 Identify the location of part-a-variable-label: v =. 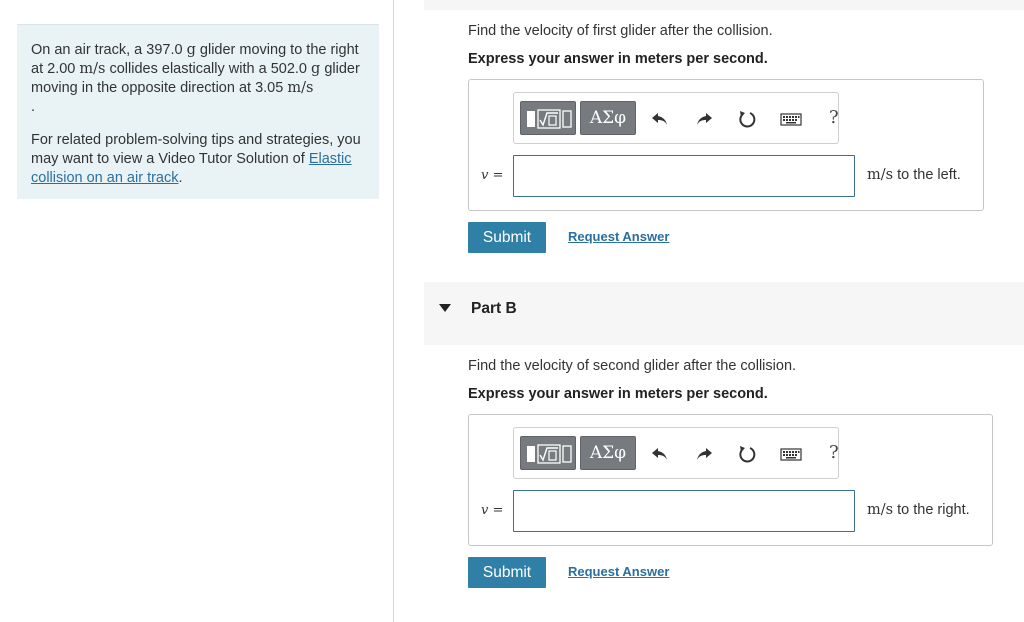
(492, 175).